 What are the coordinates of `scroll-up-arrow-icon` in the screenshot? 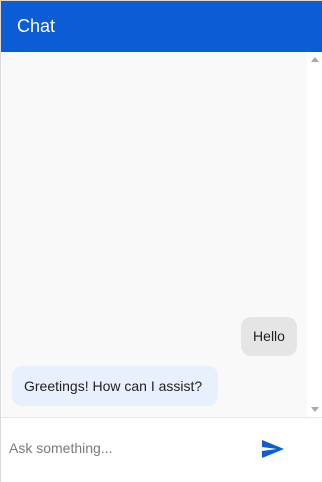 It's located at (315, 59).